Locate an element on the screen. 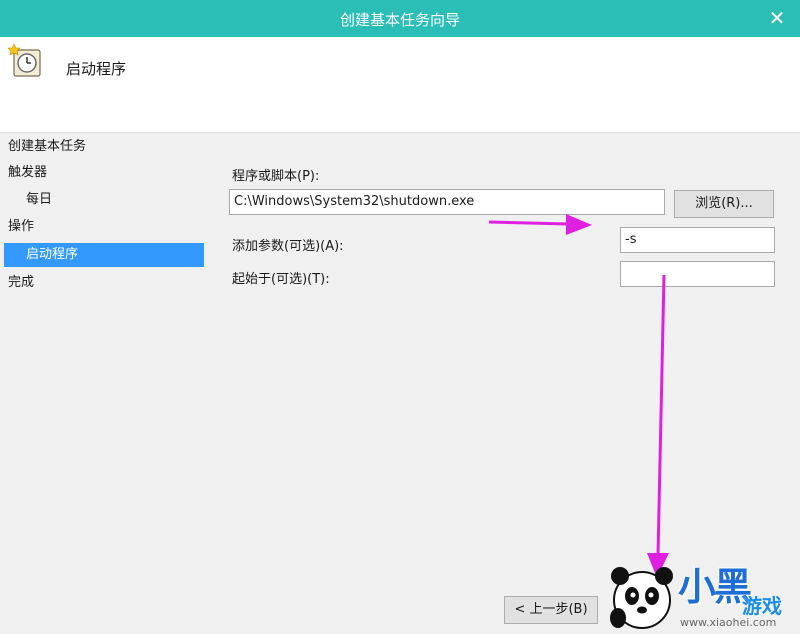 The image size is (800, 634). watermark-site: www.xiaohei.com is located at coordinates (728, 622).